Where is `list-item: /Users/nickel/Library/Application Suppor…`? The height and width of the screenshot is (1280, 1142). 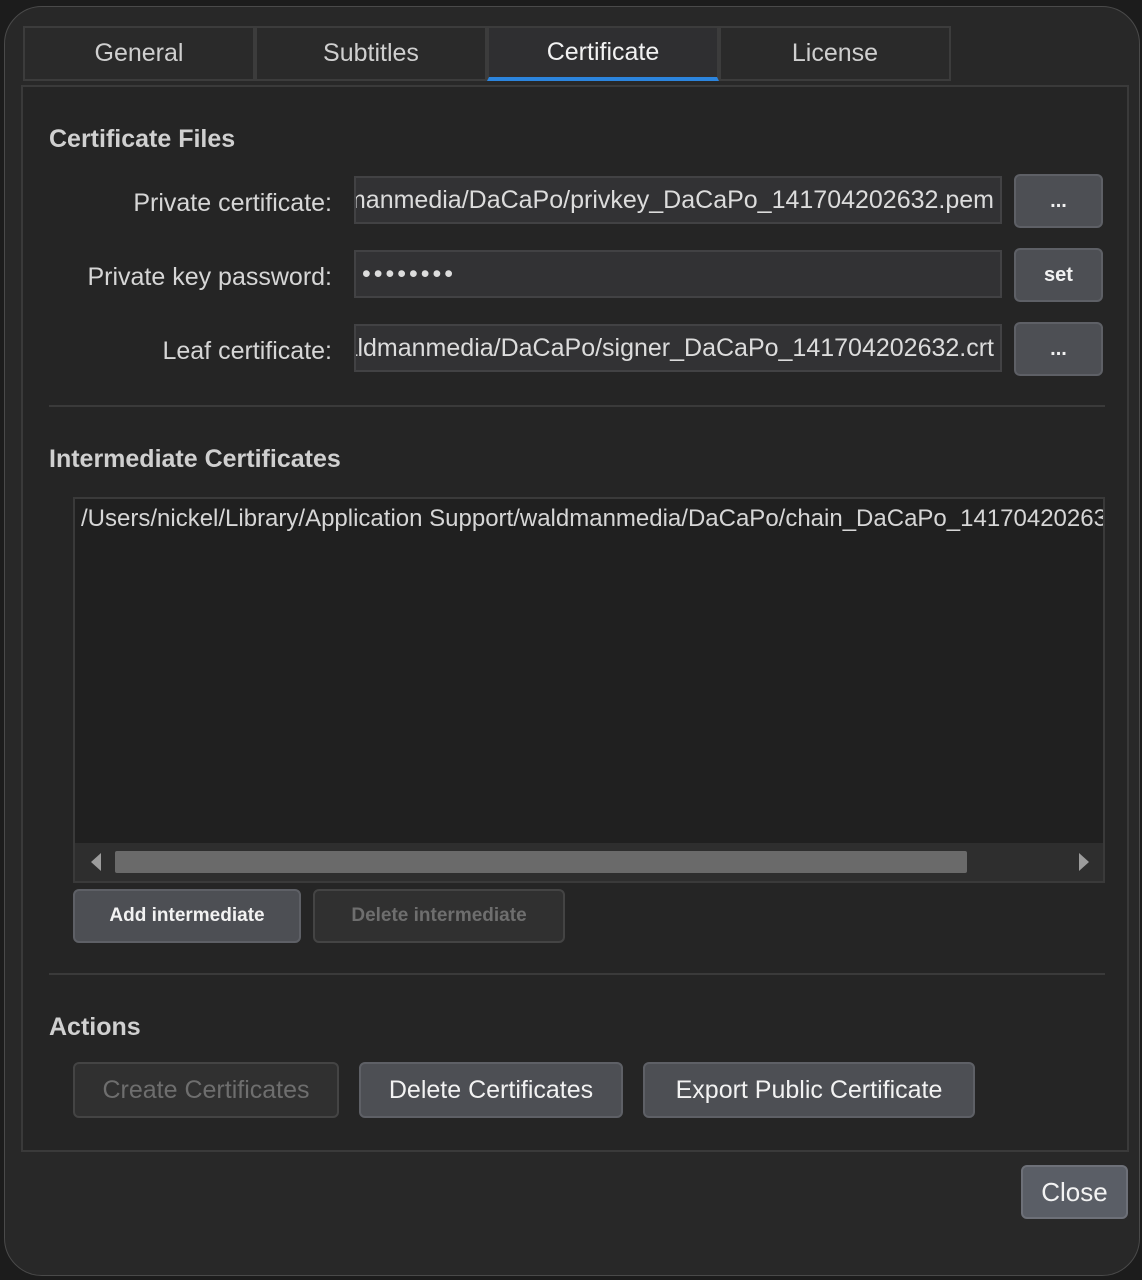
list-item: /Users/nickel/Library/Application Suppor… is located at coordinates (592, 519).